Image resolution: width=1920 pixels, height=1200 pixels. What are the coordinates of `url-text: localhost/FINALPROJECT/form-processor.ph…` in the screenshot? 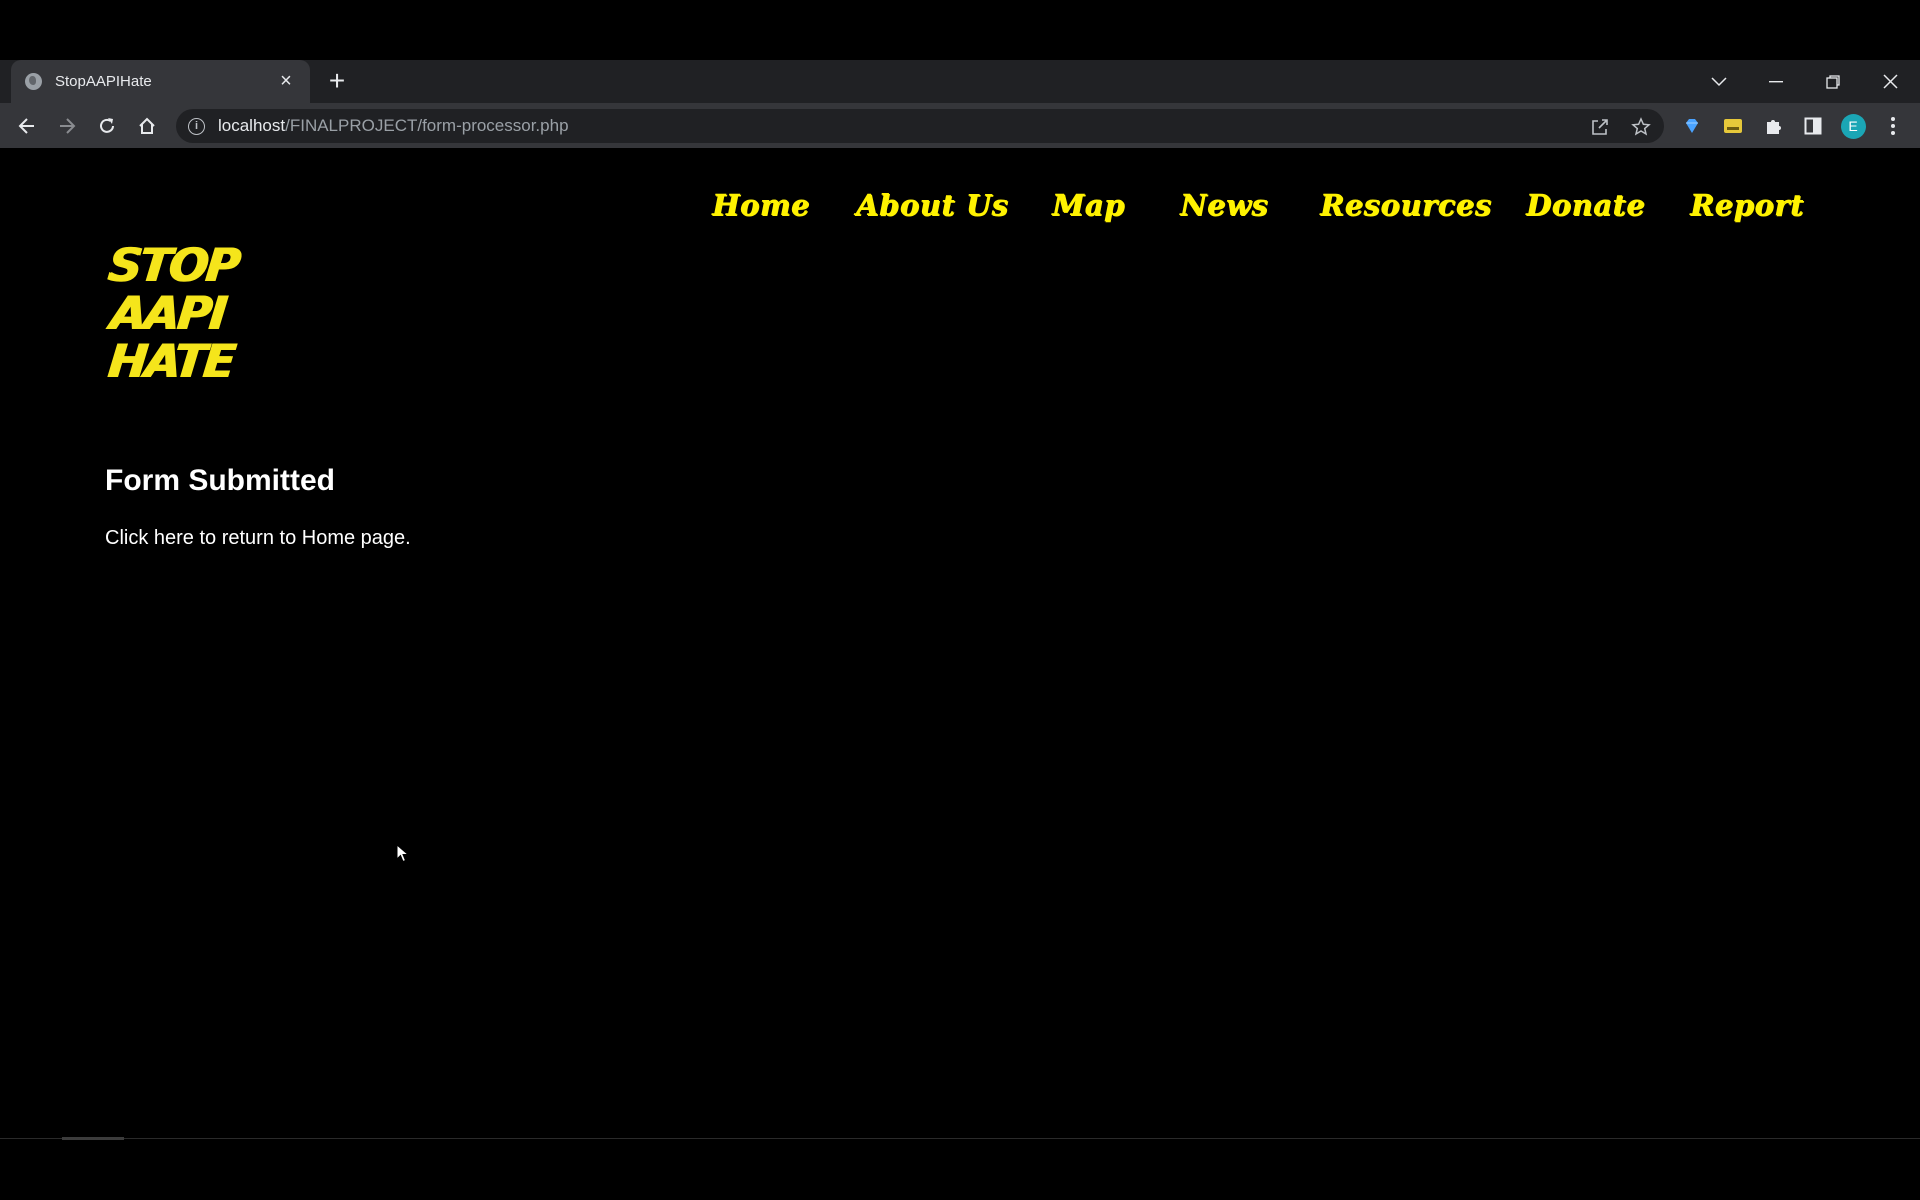 It's located at (393, 126).